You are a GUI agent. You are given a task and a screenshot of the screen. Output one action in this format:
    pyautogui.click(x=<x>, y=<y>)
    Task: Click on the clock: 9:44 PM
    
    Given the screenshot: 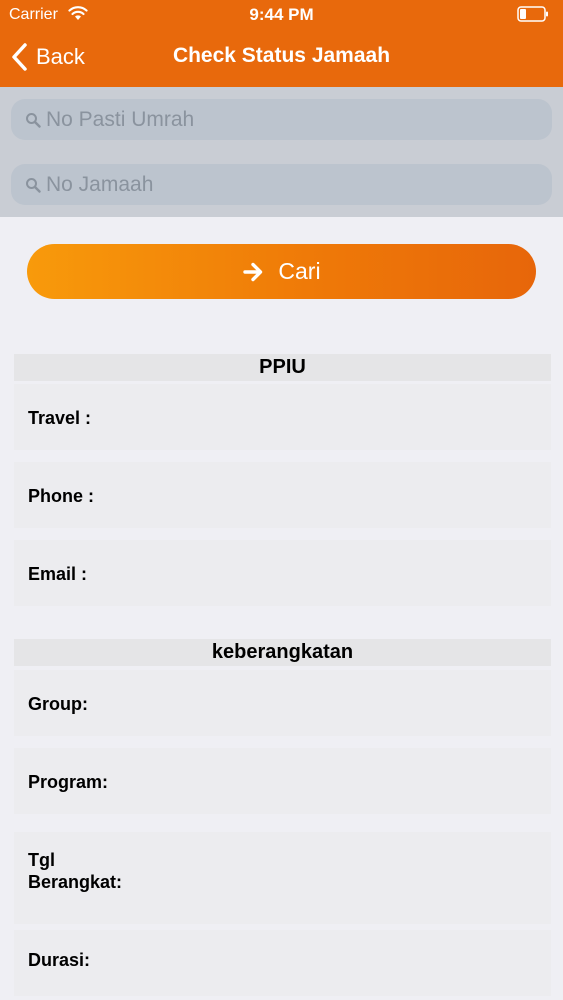 What is the action you would take?
    pyautogui.click(x=281, y=14)
    